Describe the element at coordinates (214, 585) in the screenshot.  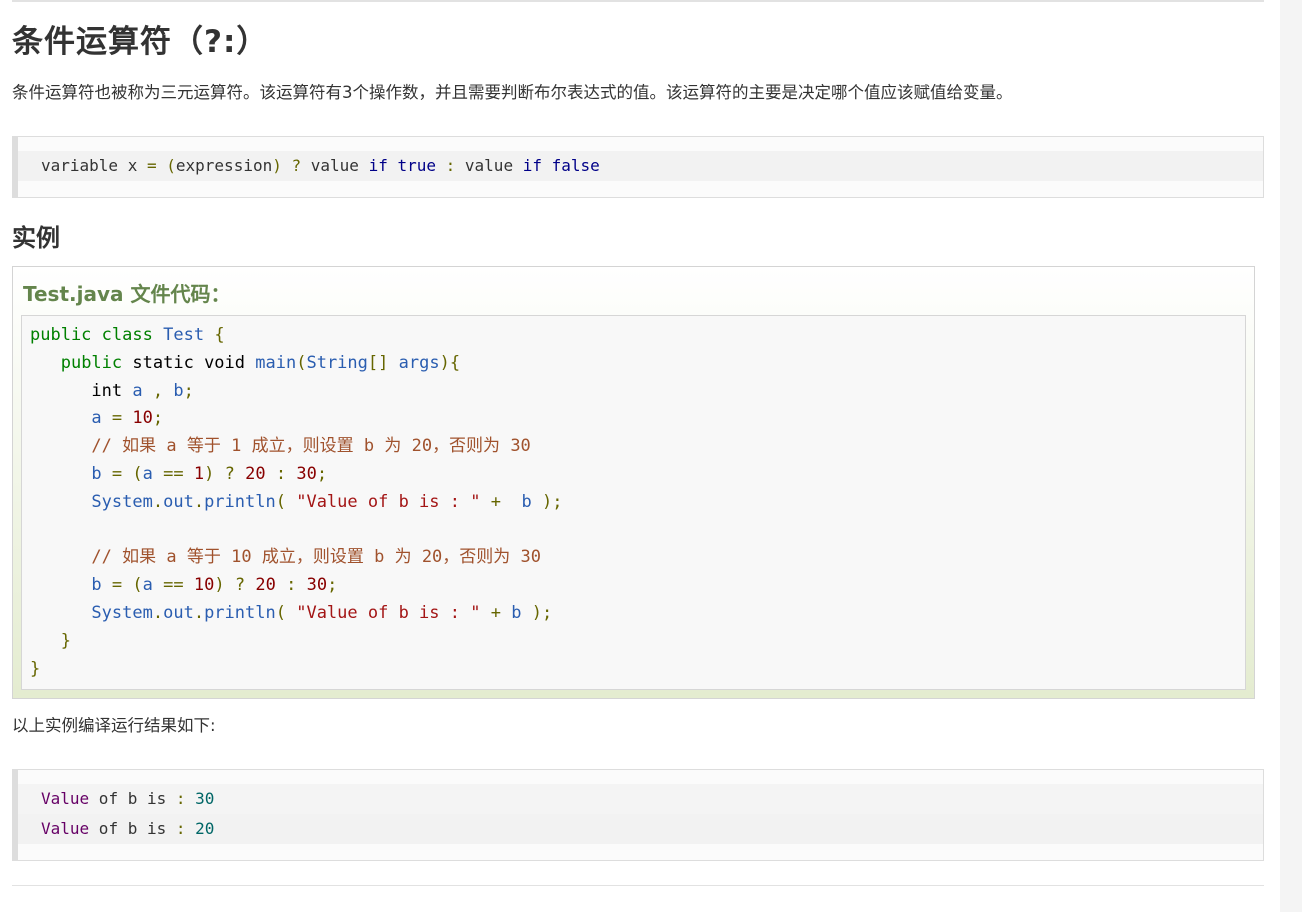
I see `code-line: b = (a == 10) ? 20 : 30;` at that location.